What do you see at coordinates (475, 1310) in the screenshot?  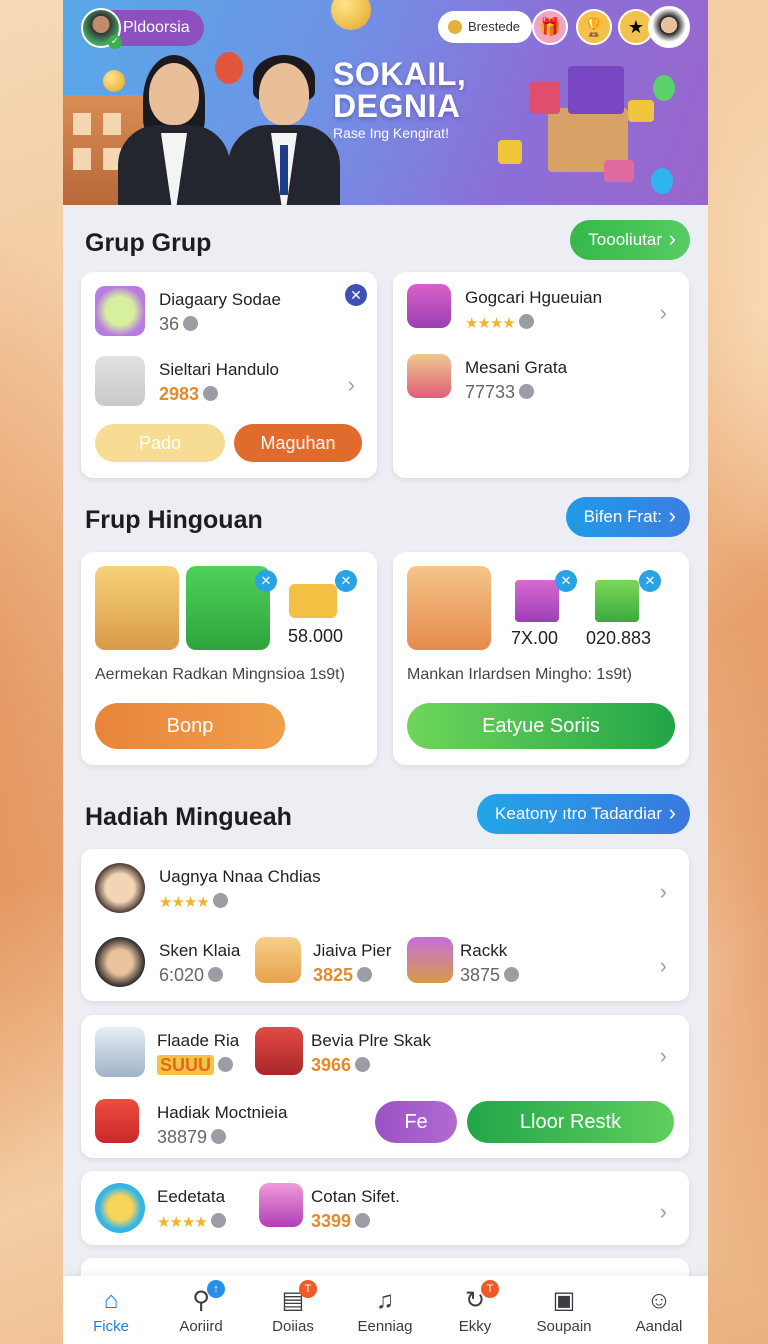 I see `nav-item-refresh: ↻ T Ekky` at bounding box center [475, 1310].